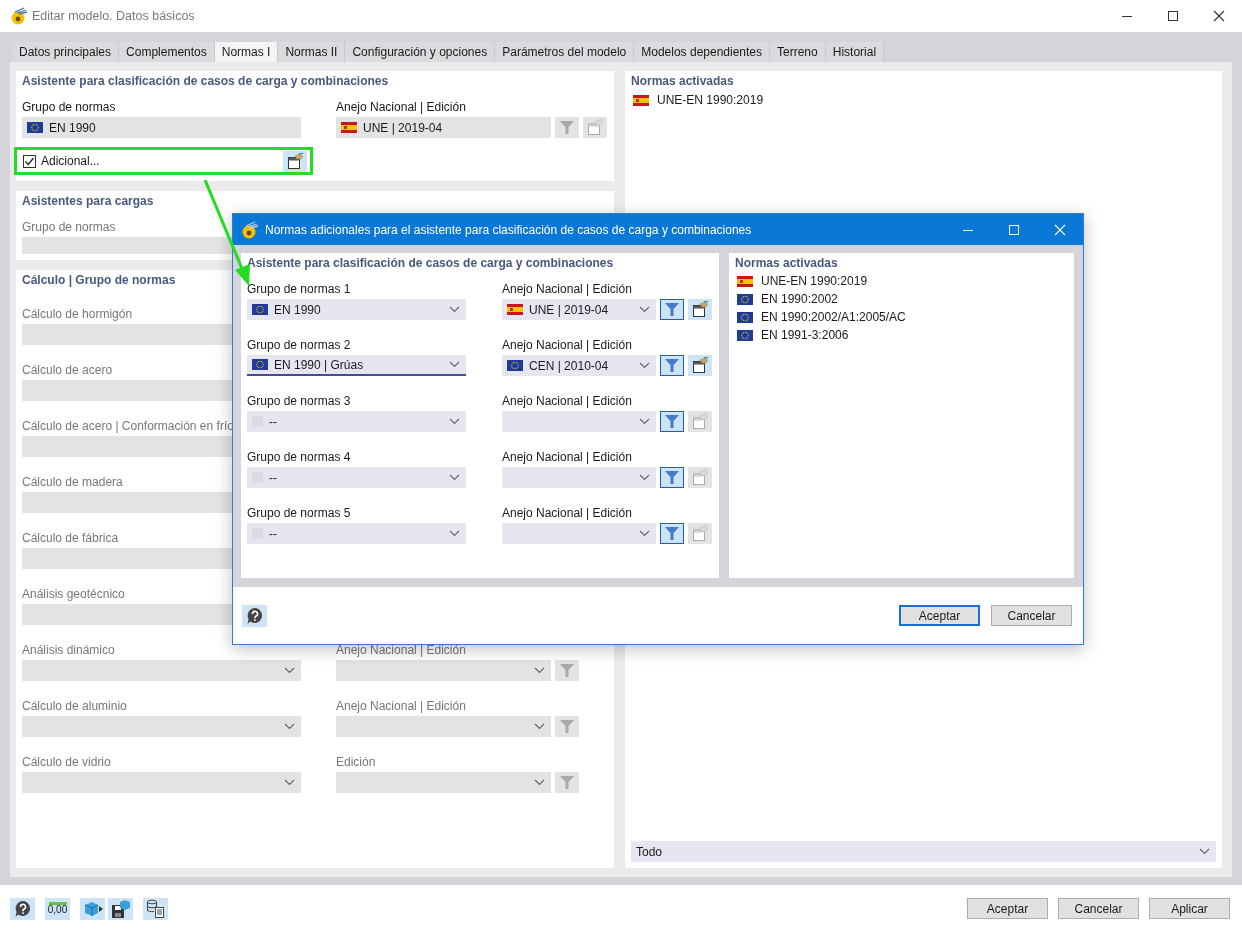 This screenshot has height=932, width=1242. What do you see at coordinates (356, 365) in the screenshot?
I see `dropdown: EN 1990 | Grúas` at bounding box center [356, 365].